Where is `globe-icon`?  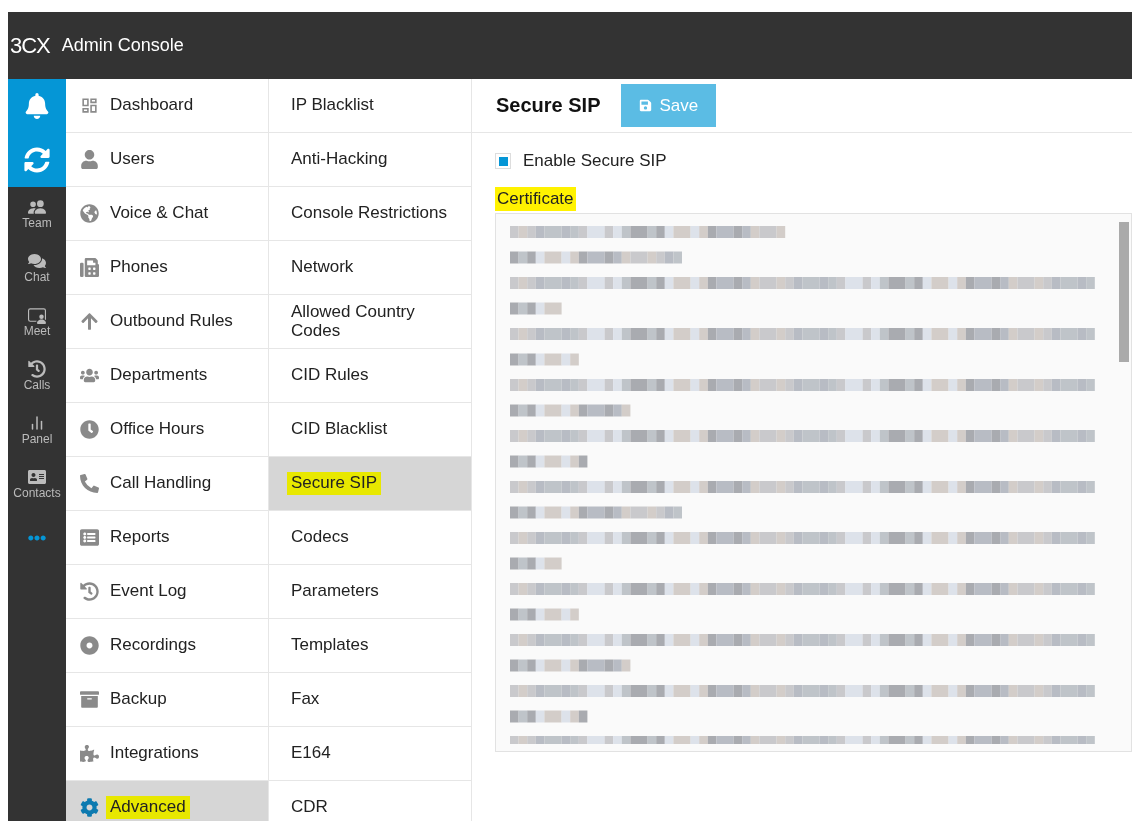
globe-icon is located at coordinates (89, 213).